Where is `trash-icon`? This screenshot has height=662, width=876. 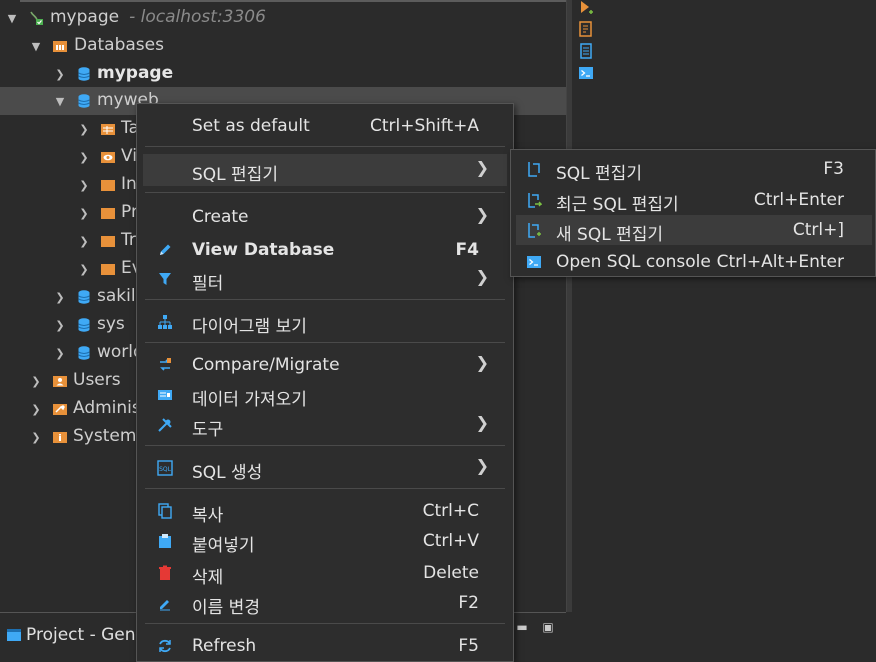 trash-icon is located at coordinates (165, 572).